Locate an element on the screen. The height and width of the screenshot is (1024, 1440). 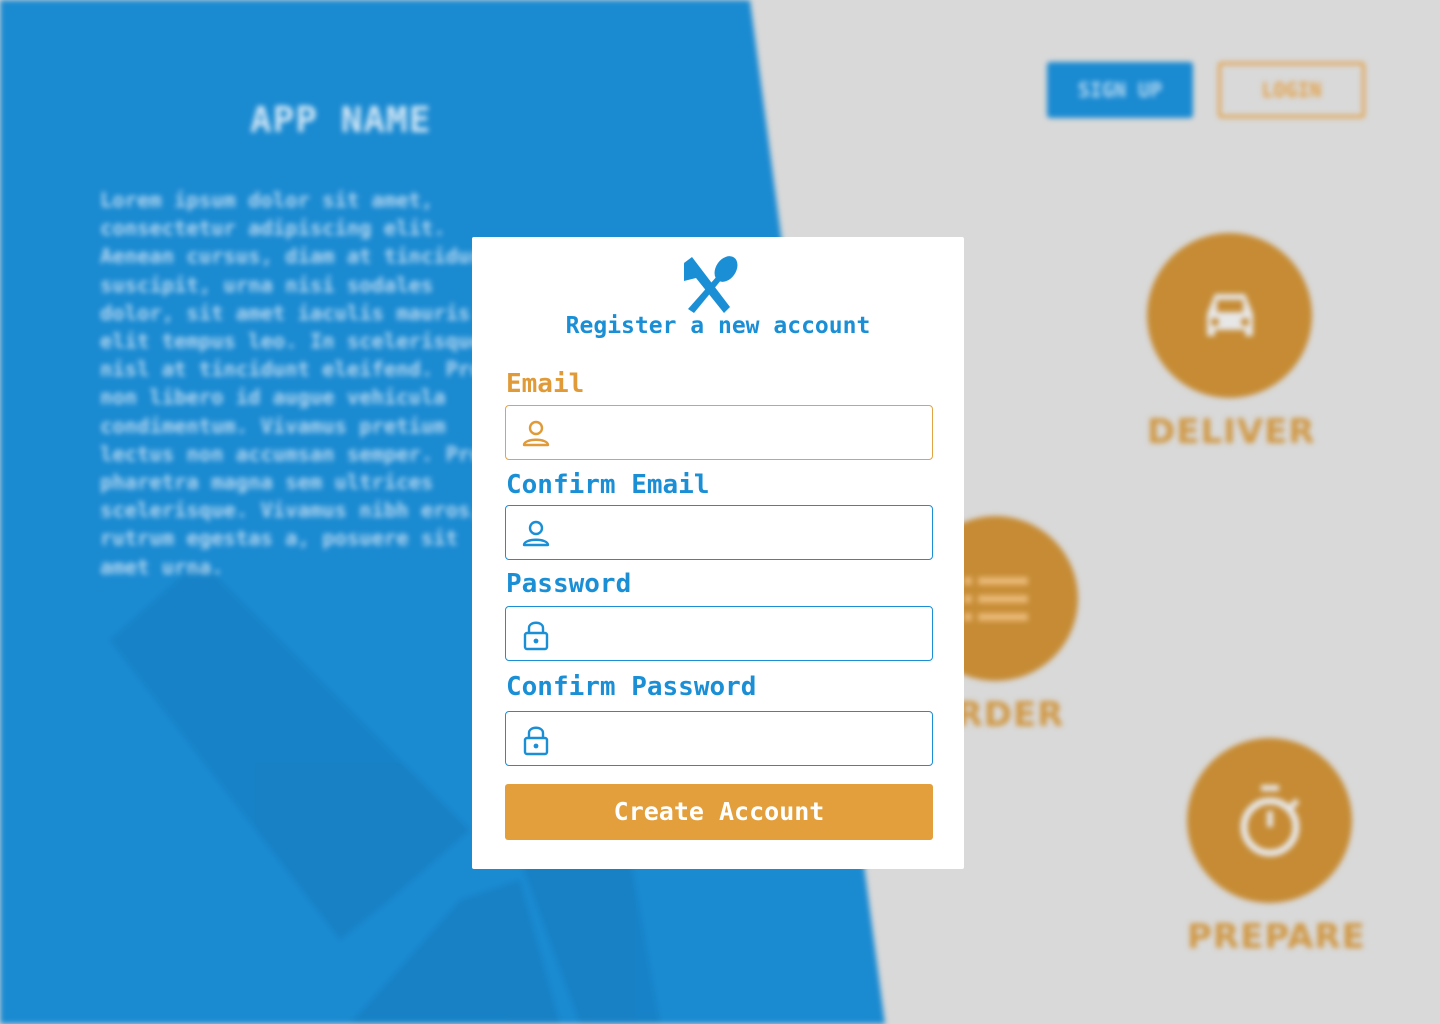
prepare-circle is located at coordinates (1269, 820).